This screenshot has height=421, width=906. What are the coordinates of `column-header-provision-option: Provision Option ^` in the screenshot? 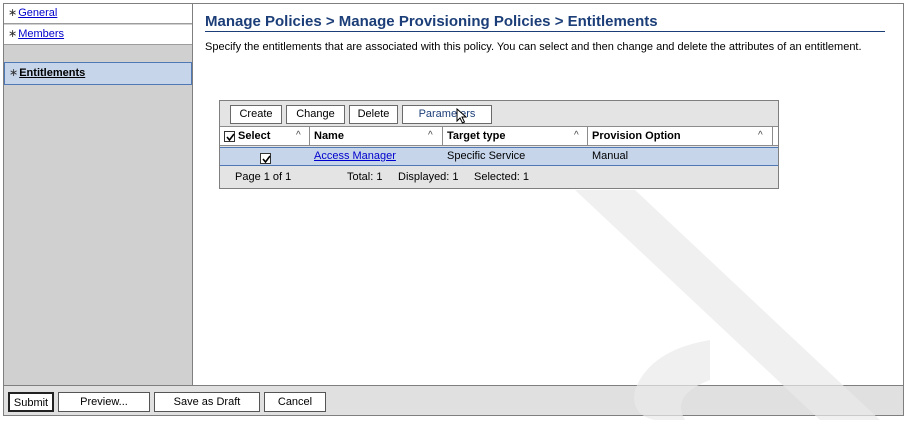 It's located at (680, 136).